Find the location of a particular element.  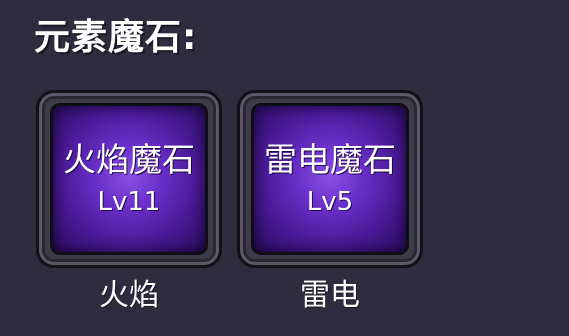

fire-stone-level: Lv11 is located at coordinates (129, 202).